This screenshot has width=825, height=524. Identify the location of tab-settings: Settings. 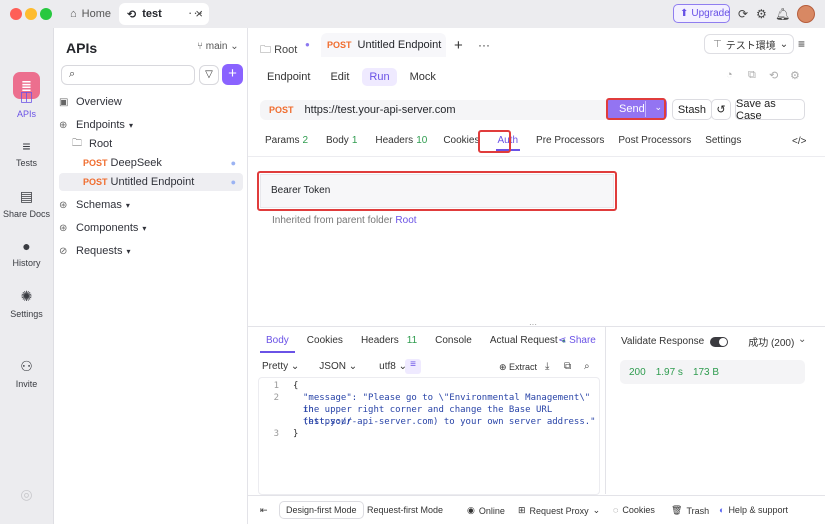
(723, 142).